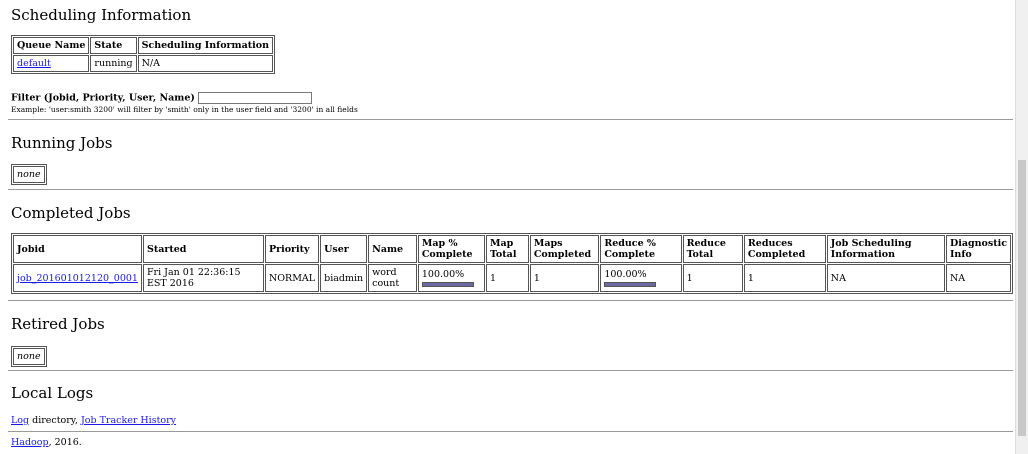 The height and width of the screenshot is (454, 1028). What do you see at coordinates (784, 278) in the screenshot?
I see `reduces-completed-cell: 1` at bounding box center [784, 278].